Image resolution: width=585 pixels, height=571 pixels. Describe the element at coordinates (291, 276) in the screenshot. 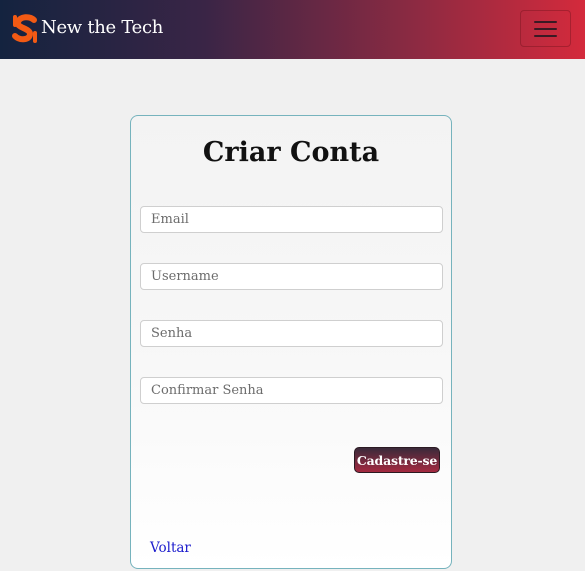

I see `username-field` at that location.